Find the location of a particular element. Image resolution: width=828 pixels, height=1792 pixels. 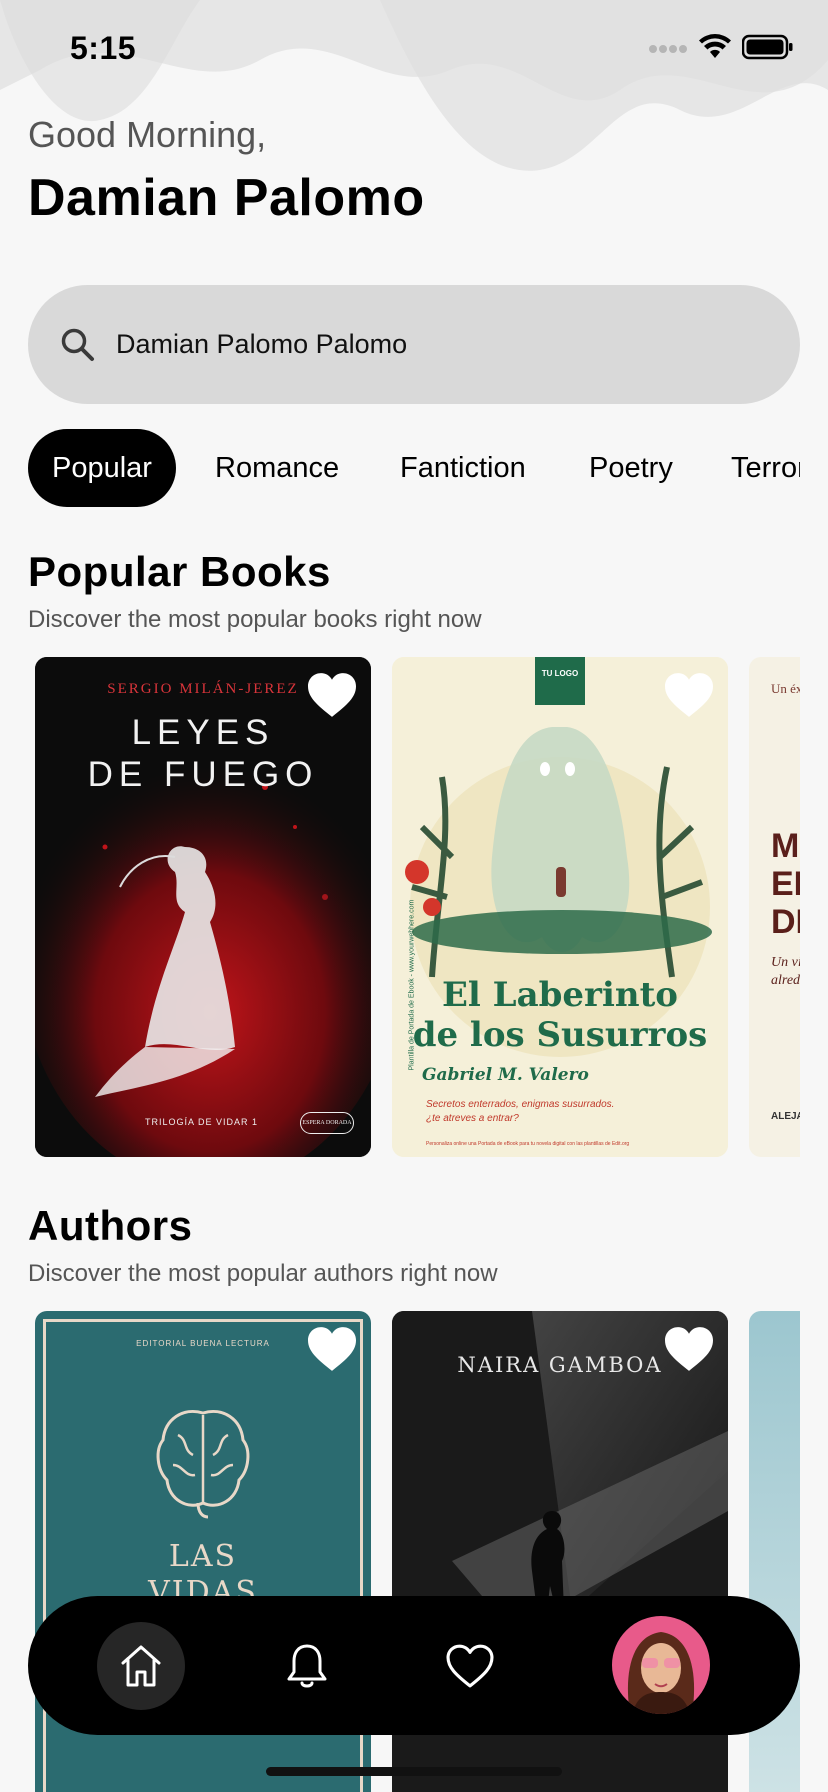

greeting-text: Good Morning, is located at coordinates (147, 134).